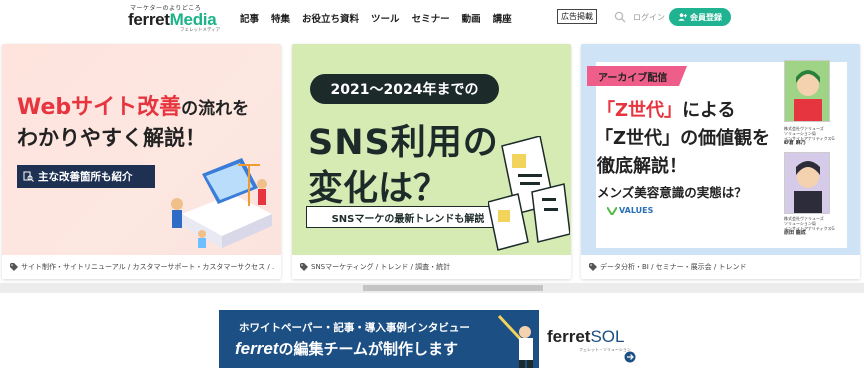  What do you see at coordinates (28, 176) in the screenshot?
I see `search-document-icon` at bounding box center [28, 176].